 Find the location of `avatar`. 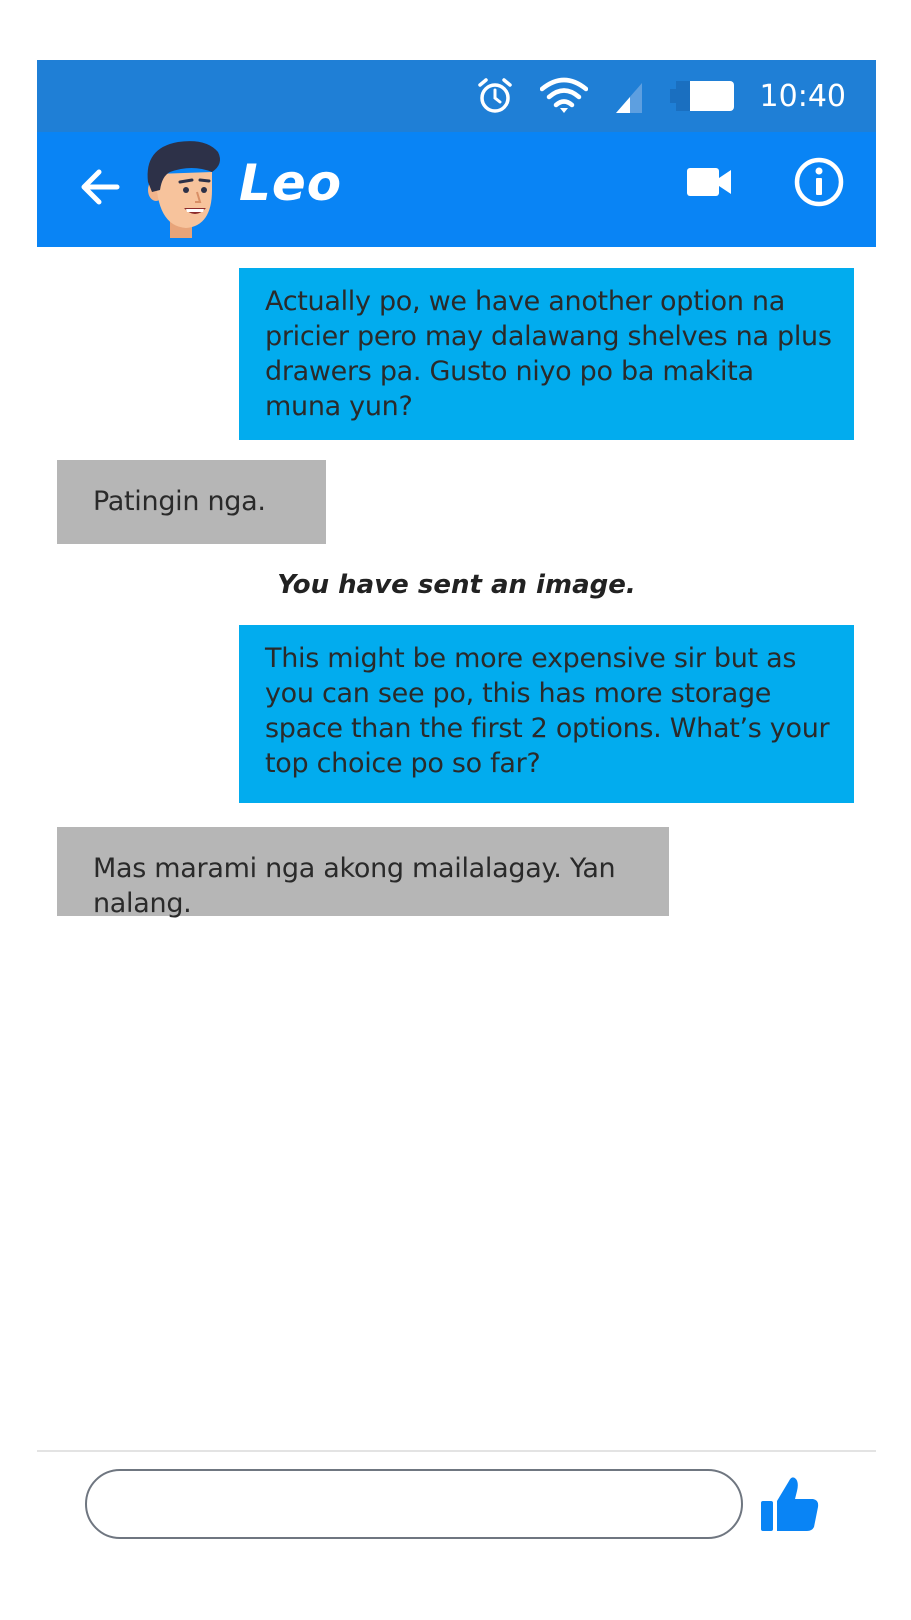

avatar is located at coordinates (182, 188).